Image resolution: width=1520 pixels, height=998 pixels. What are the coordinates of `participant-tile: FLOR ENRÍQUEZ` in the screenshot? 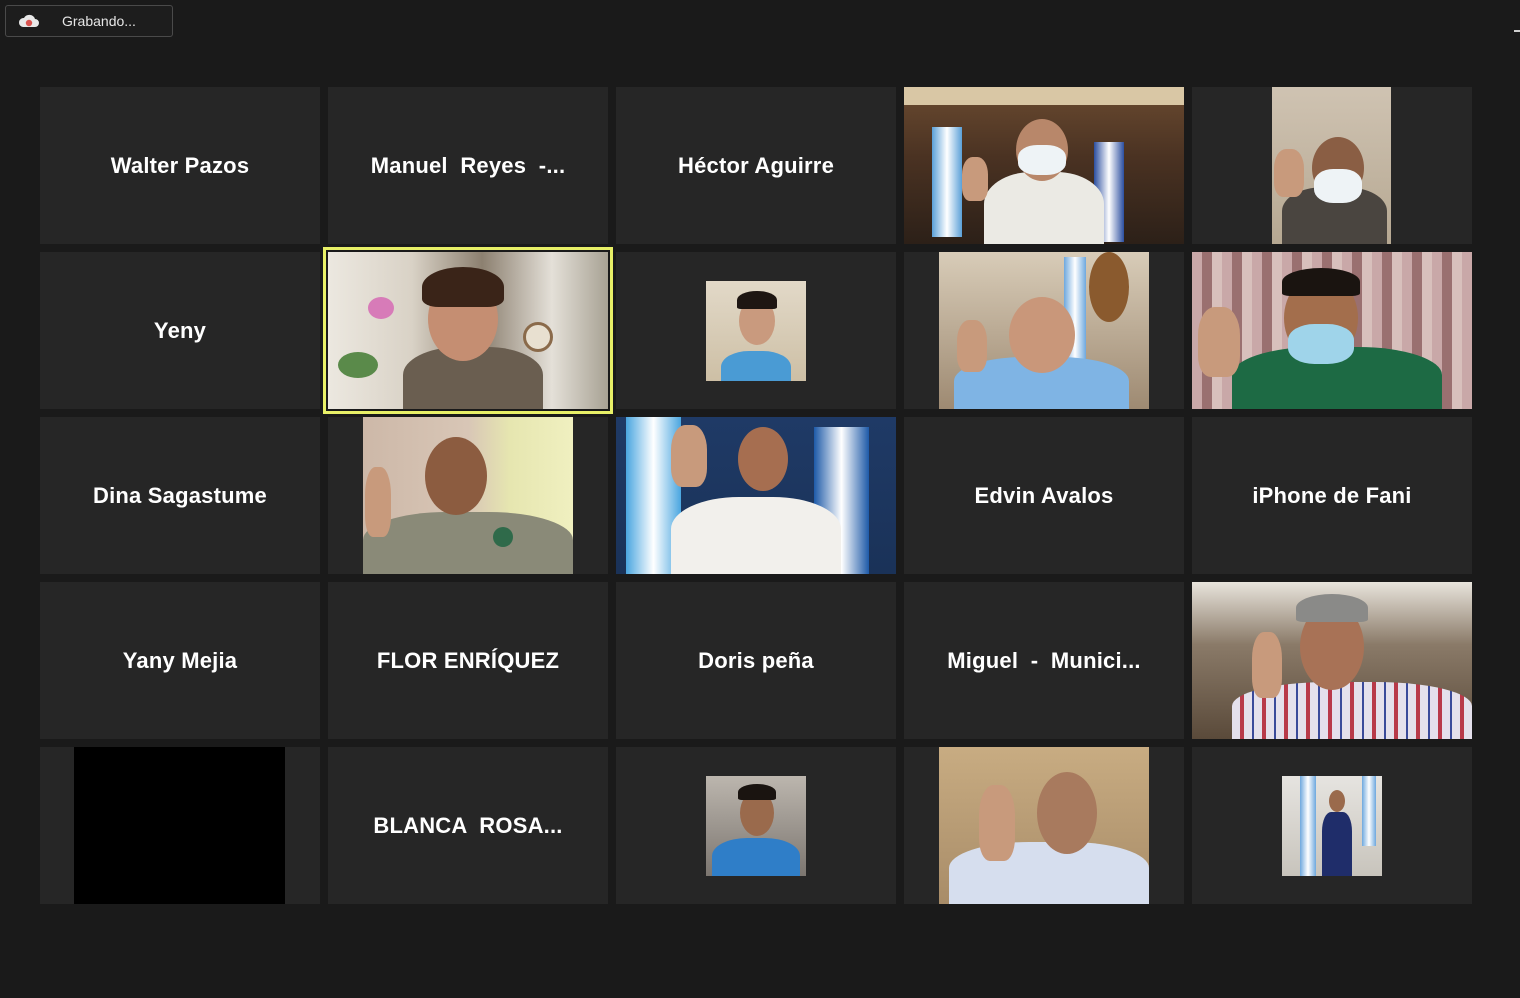 It's located at (468, 660).